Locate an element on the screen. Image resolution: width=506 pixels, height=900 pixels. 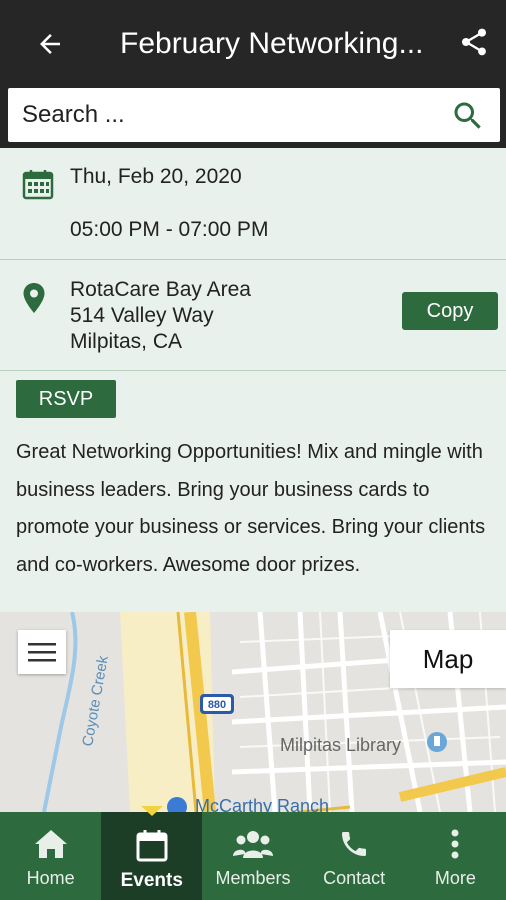
search-icon is located at coordinates (467, 115).